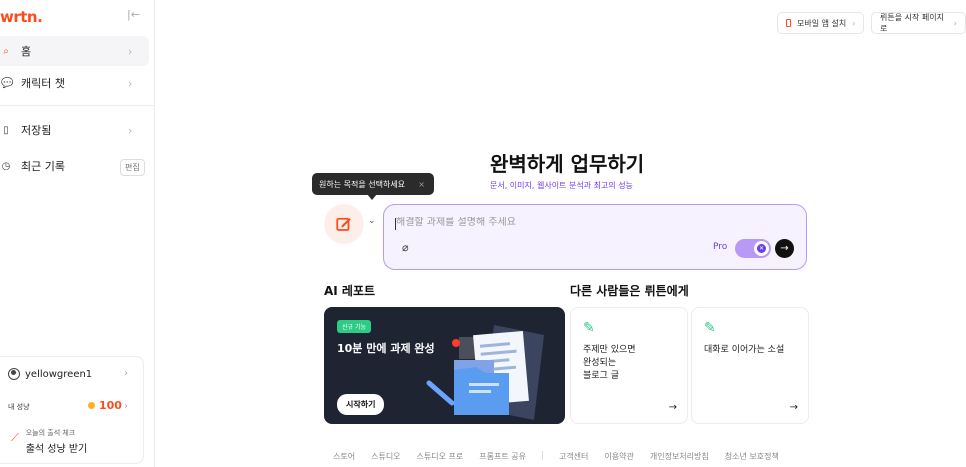 Image resolution: width=966 pixels, height=467 pixels. What do you see at coordinates (595, 237) in the screenshot?
I see `prompt-box: ⌀ Pro ✕ →` at bounding box center [595, 237].